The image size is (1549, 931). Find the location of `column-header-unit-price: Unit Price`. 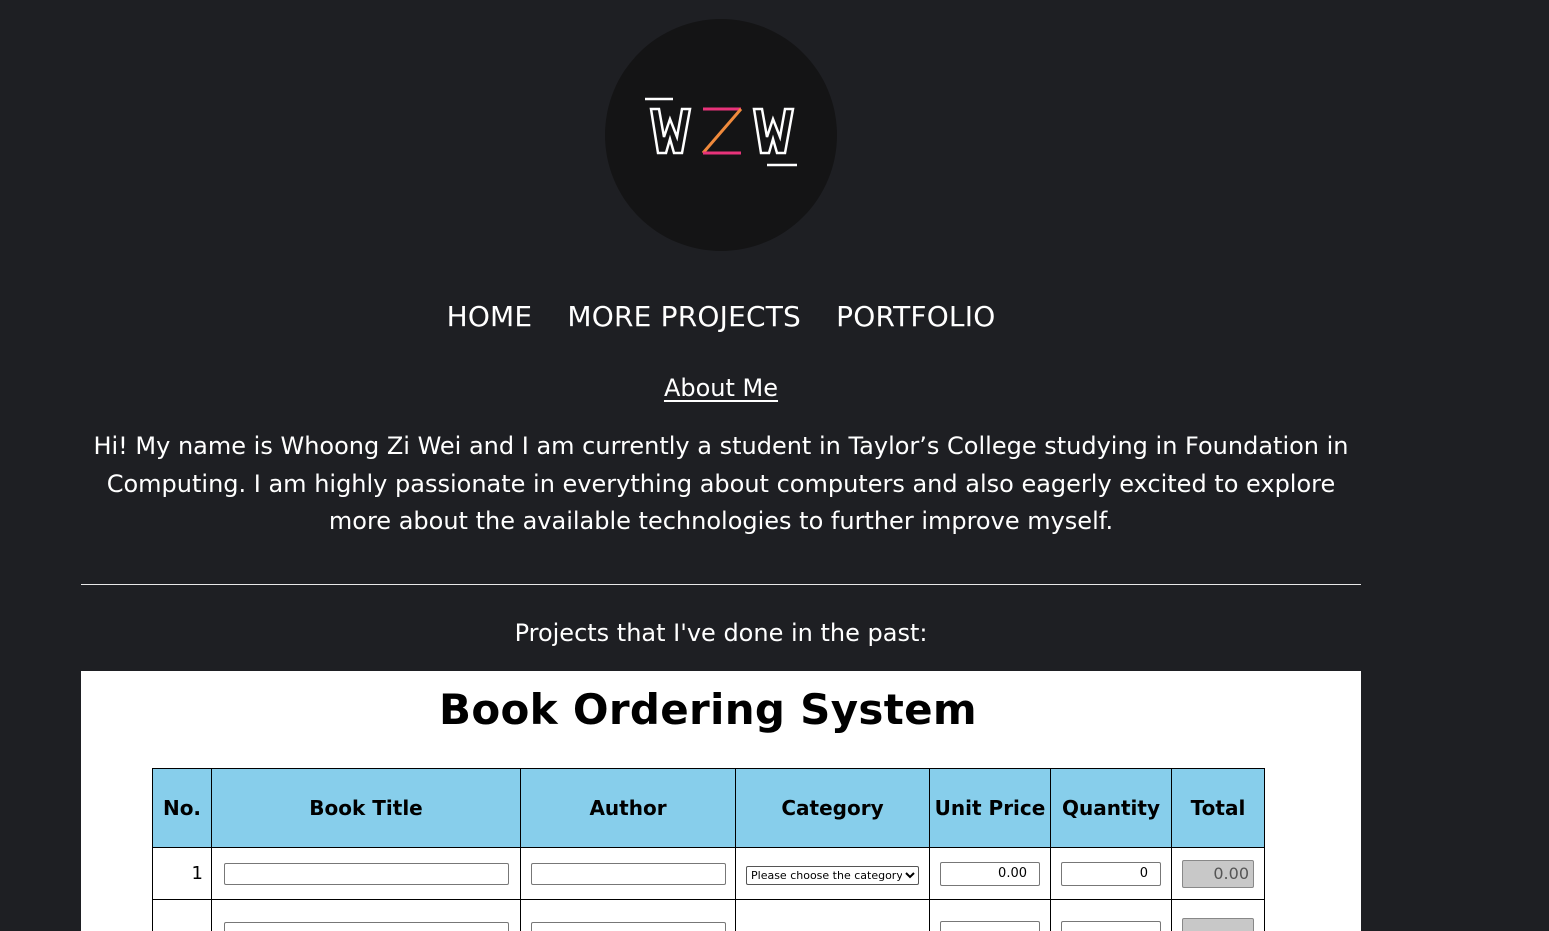

column-header-unit-price: Unit Price is located at coordinates (990, 808).